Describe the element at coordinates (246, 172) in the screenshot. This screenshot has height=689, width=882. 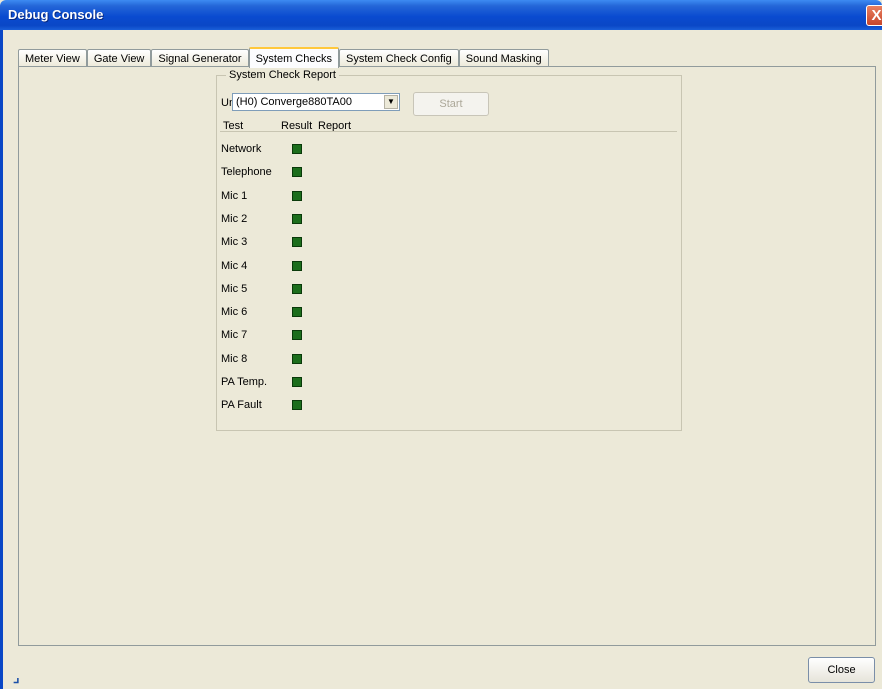
I see `test-label: Telephone` at that location.